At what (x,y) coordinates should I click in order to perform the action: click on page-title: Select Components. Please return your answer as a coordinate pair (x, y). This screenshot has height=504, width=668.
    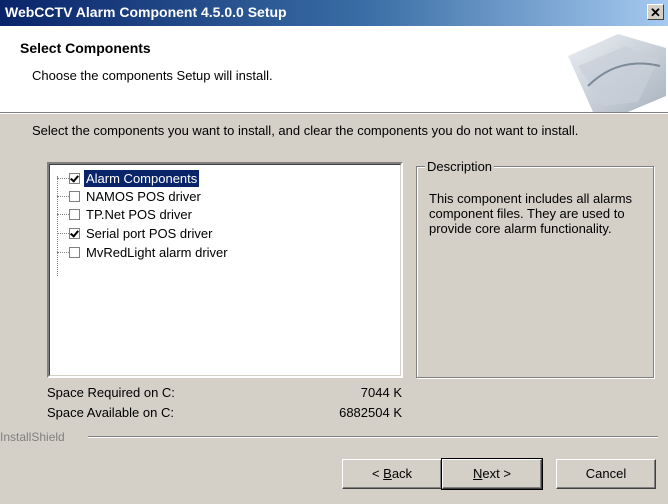
    Looking at the image, I should click on (85, 48).